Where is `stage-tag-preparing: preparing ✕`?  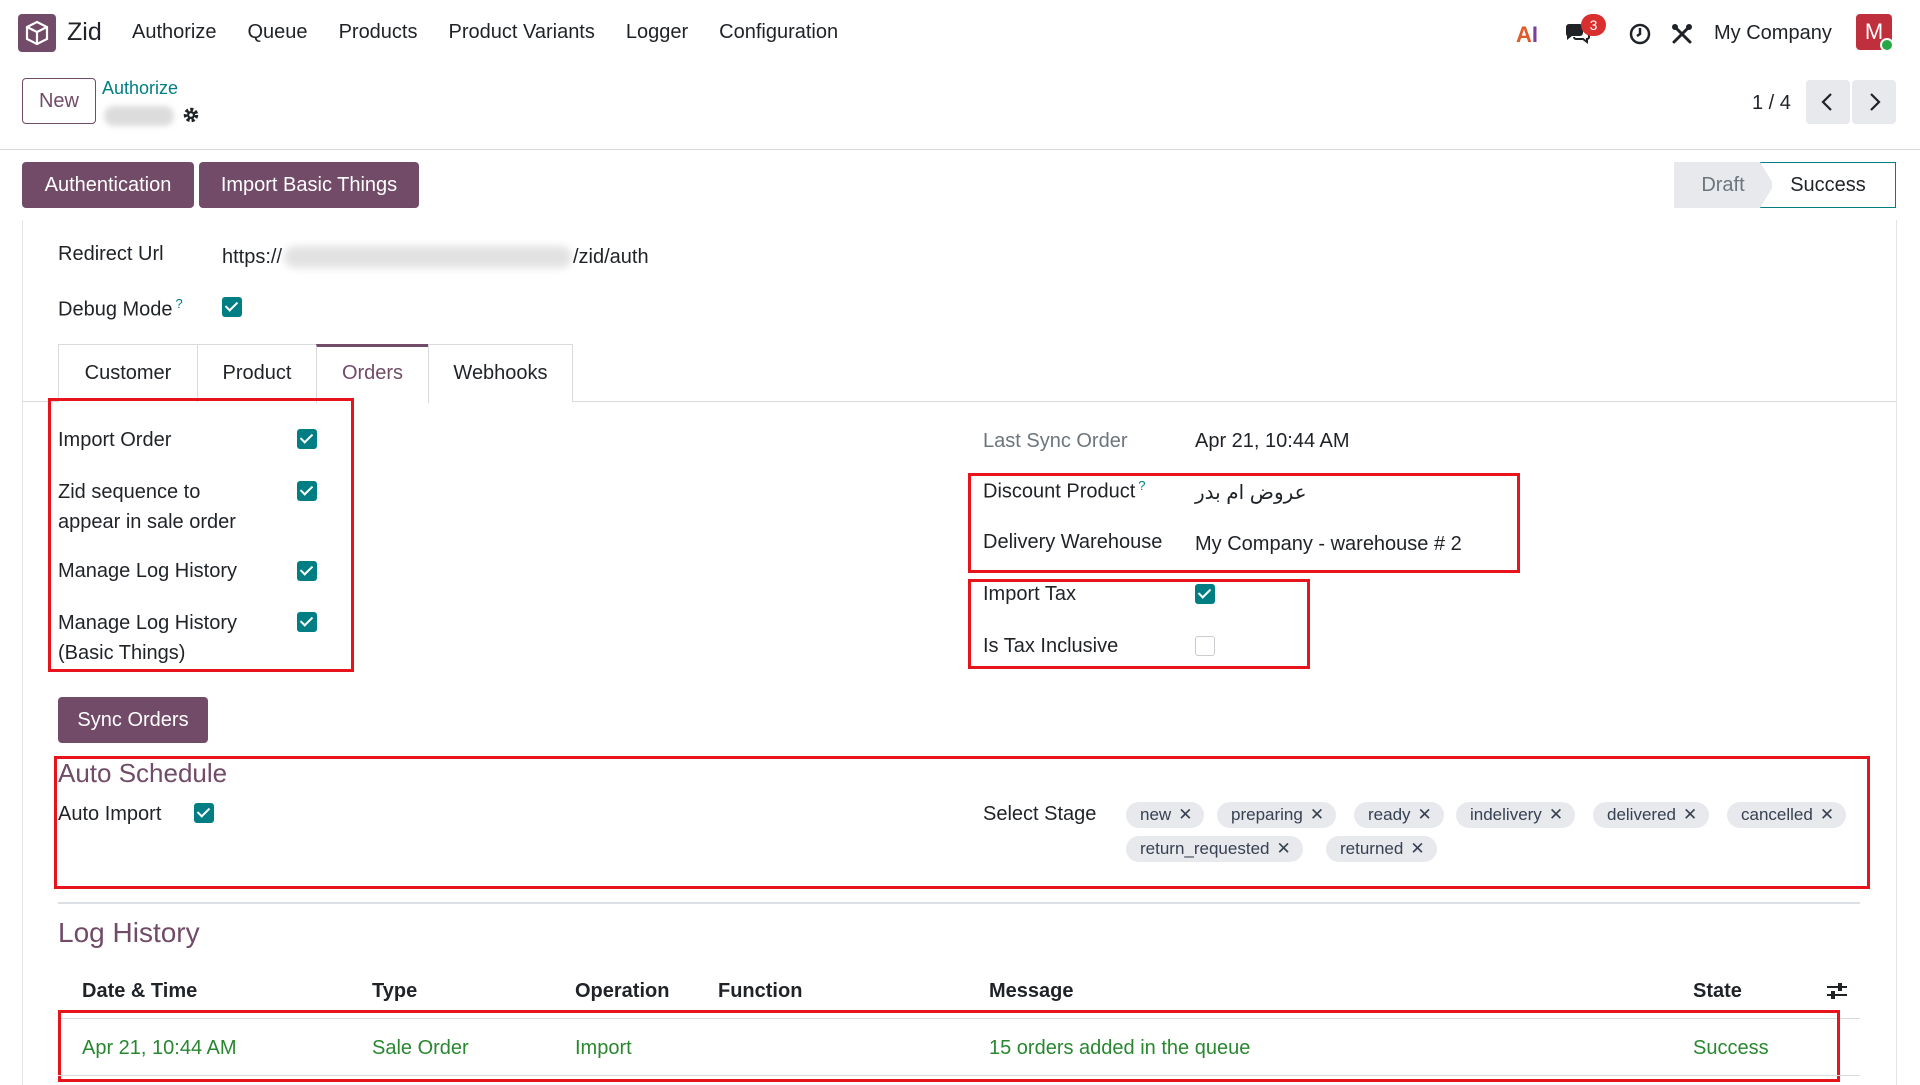
stage-tag-preparing: preparing ✕ is located at coordinates (1277, 815).